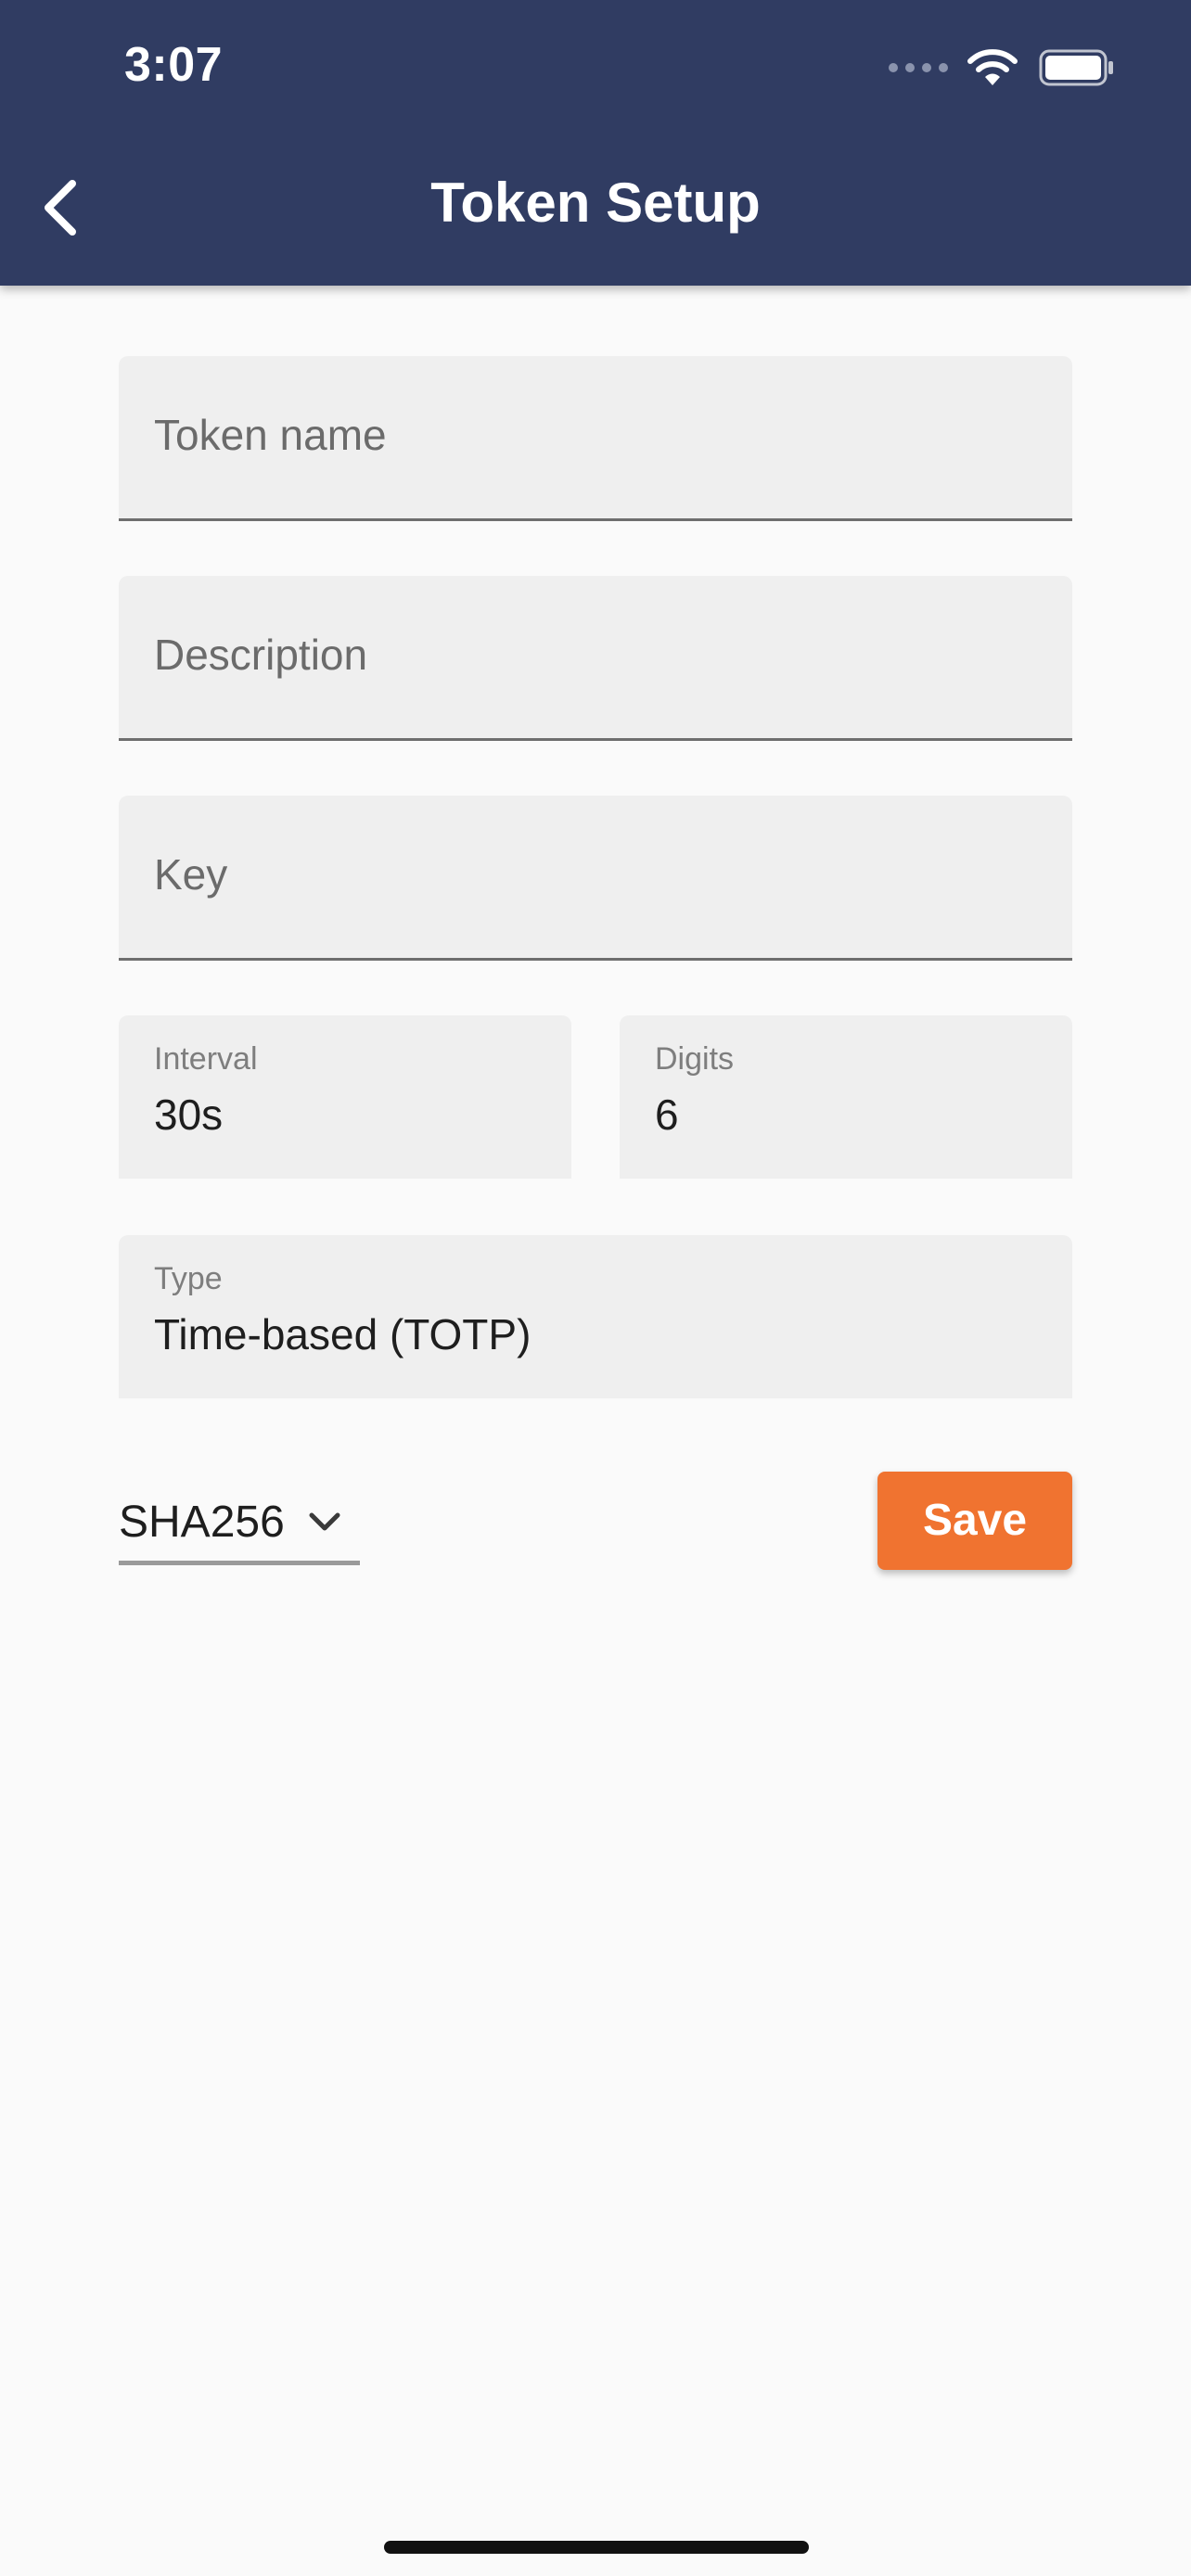 The width and height of the screenshot is (1191, 2576). I want to click on digits-value: 6, so click(667, 1115).